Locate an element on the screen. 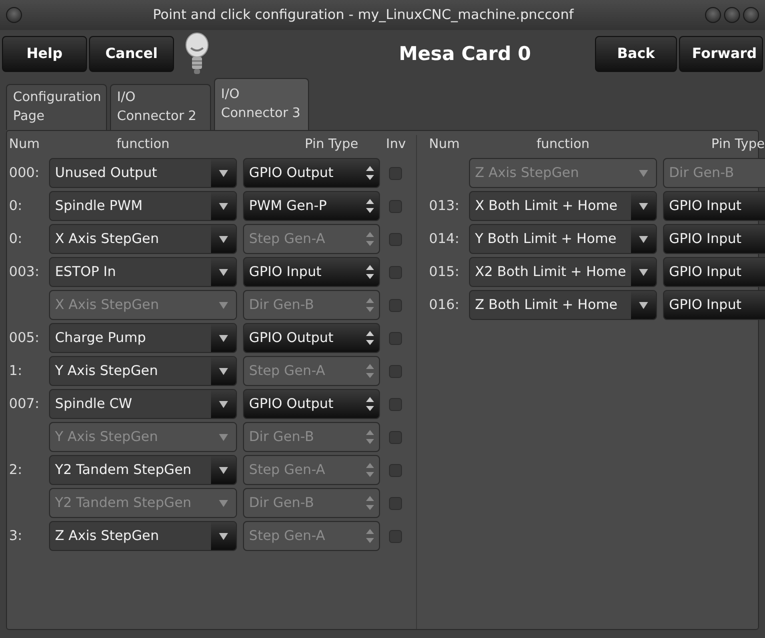  column-header: Inv is located at coordinates (395, 145).